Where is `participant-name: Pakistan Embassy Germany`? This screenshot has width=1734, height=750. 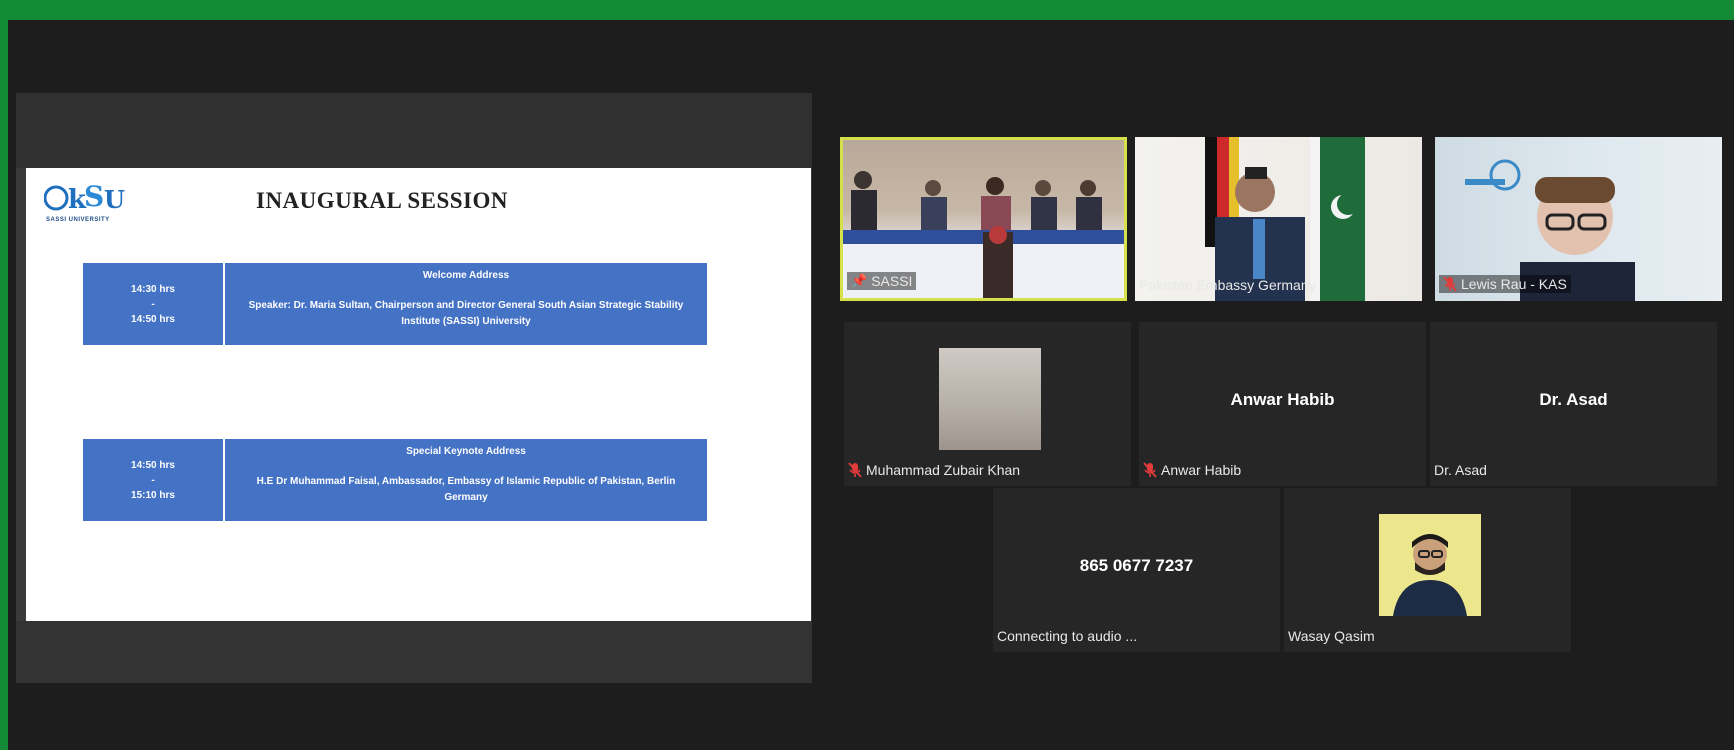
participant-name: Pakistan Embassy Germany is located at coordinates (1227, 285).